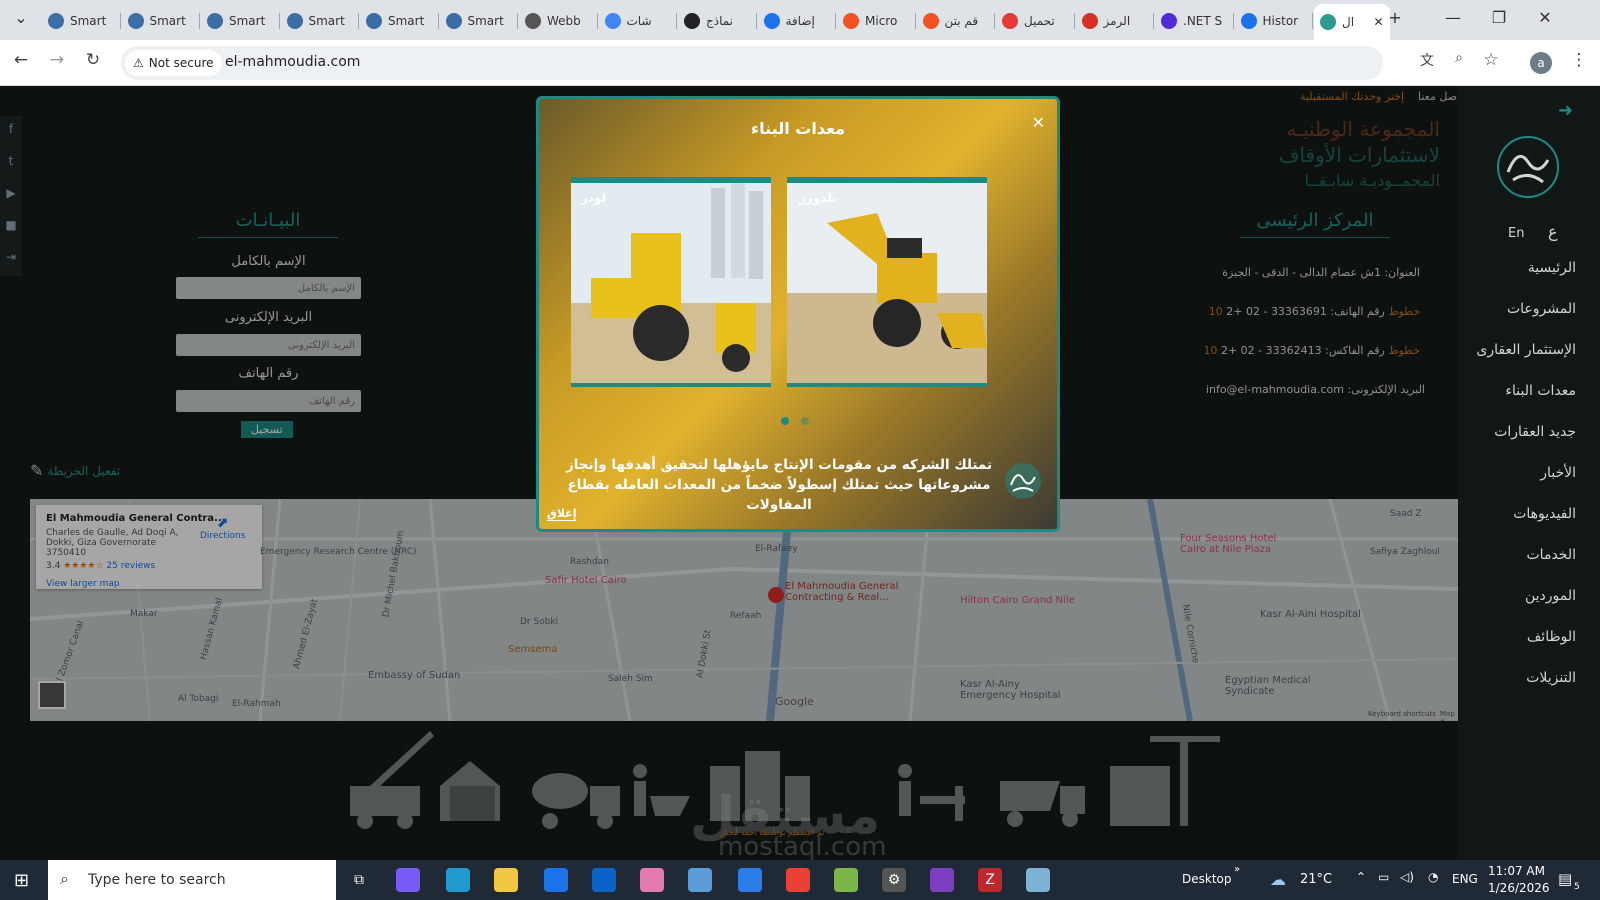  I want to click on nav-item: الفيديوهات, so click(1544, 514).